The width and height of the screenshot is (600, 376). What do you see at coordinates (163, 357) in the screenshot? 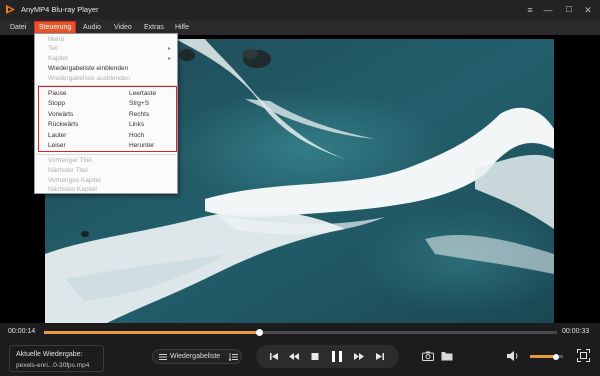
I see `playlist-icon` at bounding box center [163, 357].